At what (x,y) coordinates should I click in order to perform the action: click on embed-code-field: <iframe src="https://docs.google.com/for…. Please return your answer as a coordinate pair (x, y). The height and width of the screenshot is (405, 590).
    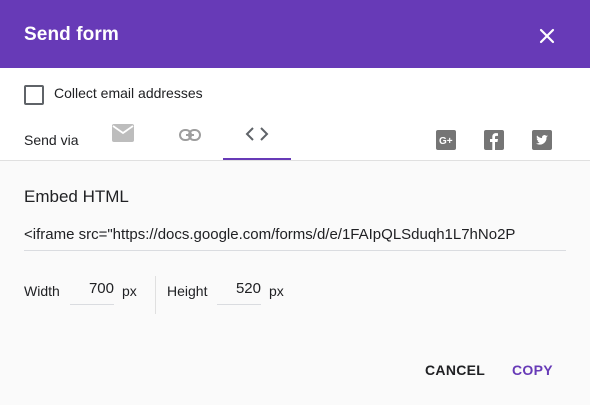
    Looking at the image, I should click on (295, 238).